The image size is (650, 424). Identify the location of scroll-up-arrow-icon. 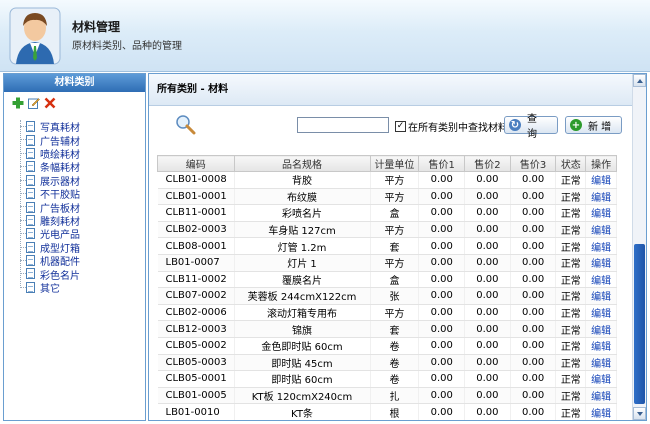
(639, 80).